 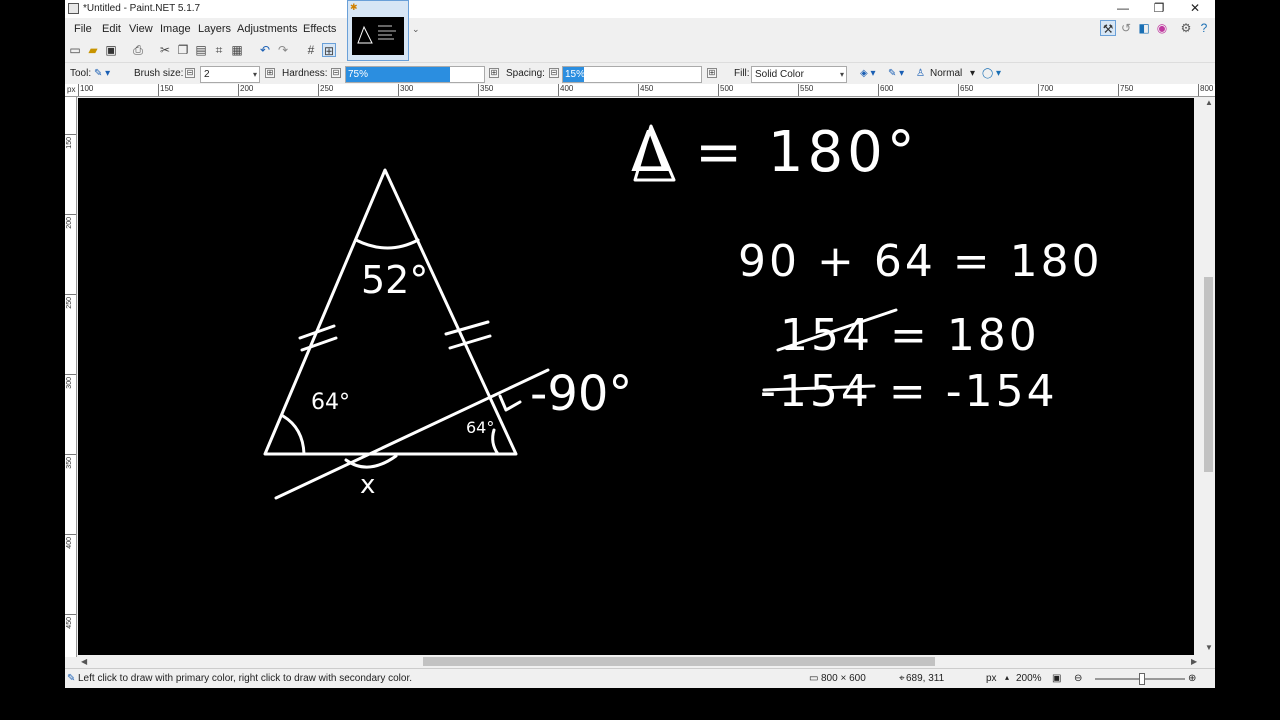 I want to click on history-icon: ↺, so click(x=1126, y=28).